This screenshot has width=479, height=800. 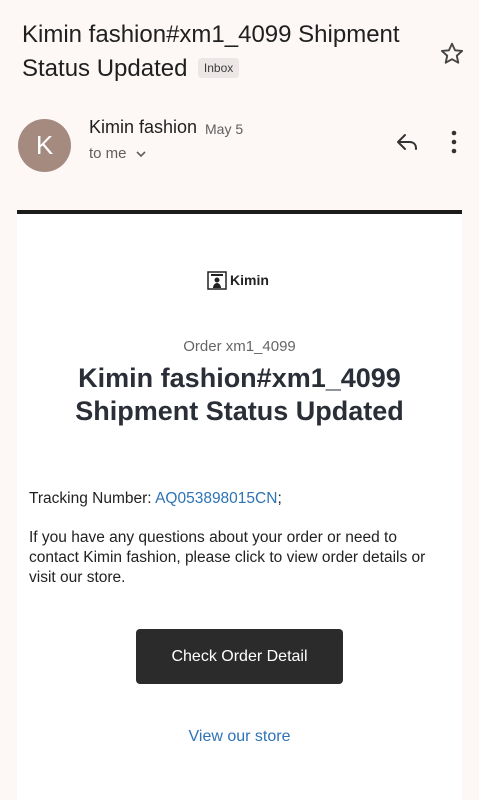 I want to click on sender-avatar: K, so click(x=44, y=145).